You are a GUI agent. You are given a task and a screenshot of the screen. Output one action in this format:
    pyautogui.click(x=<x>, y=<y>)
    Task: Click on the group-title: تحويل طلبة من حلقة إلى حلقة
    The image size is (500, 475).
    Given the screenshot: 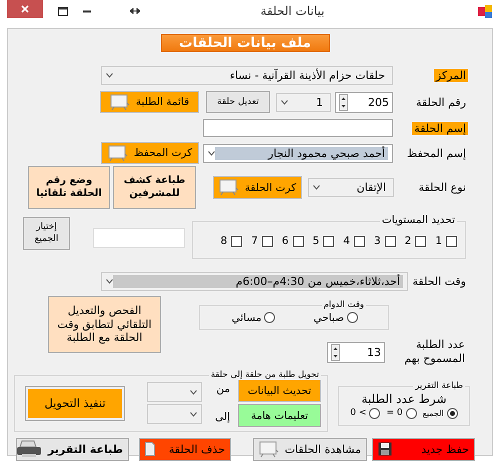 What is the action you would take?
    pyautogui.click(x=264, y=375)
    